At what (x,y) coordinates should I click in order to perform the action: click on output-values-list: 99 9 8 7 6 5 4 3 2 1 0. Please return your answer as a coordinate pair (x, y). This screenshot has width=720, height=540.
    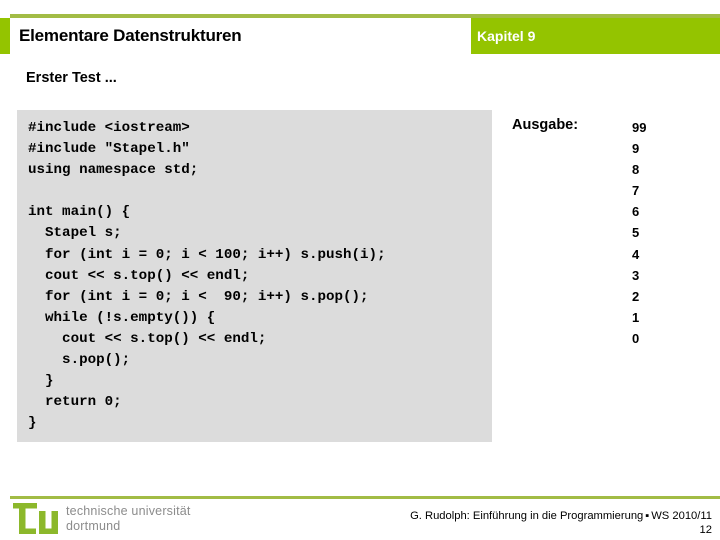
    Looking at the image, I should click on (639, 233).